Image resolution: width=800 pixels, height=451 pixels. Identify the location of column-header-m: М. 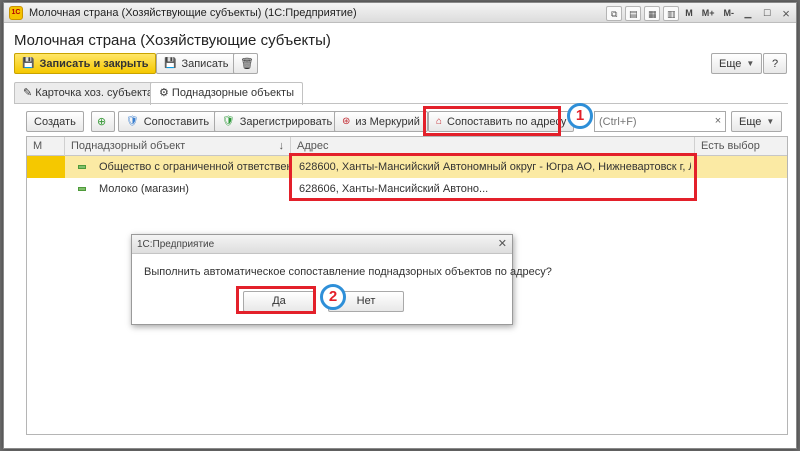
(46, 146).